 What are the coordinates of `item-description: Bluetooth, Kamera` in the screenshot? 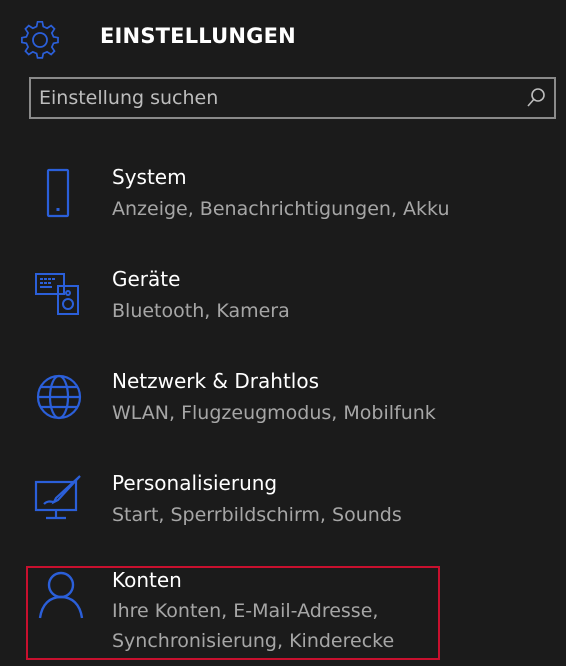 It's located at (201, 311).